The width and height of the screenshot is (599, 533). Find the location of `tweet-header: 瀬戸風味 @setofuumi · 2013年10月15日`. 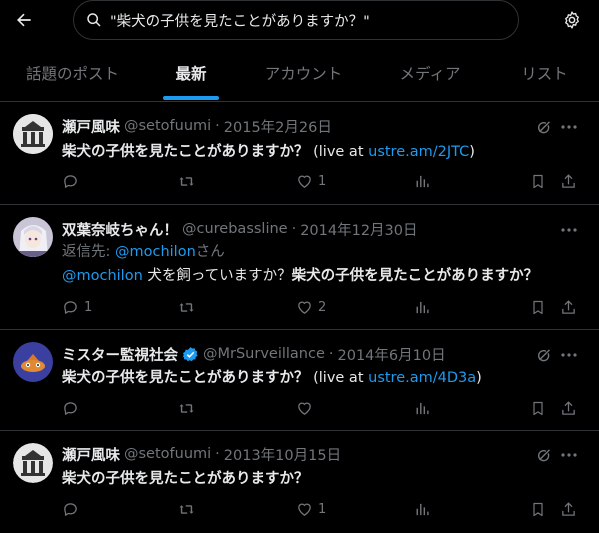

tweet-header: 瀬戸風味 @setofuumi · 2013年10月15日 is located at coordinates (201, 454).